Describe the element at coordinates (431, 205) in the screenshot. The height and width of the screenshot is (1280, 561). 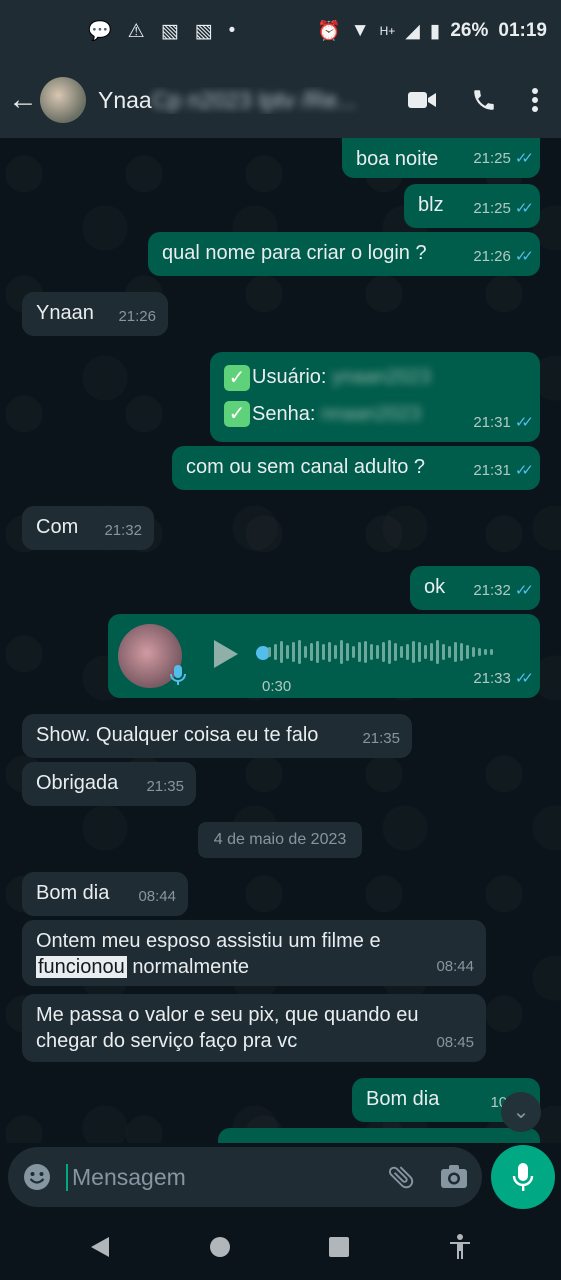
I see `message-text: blz` at that location.